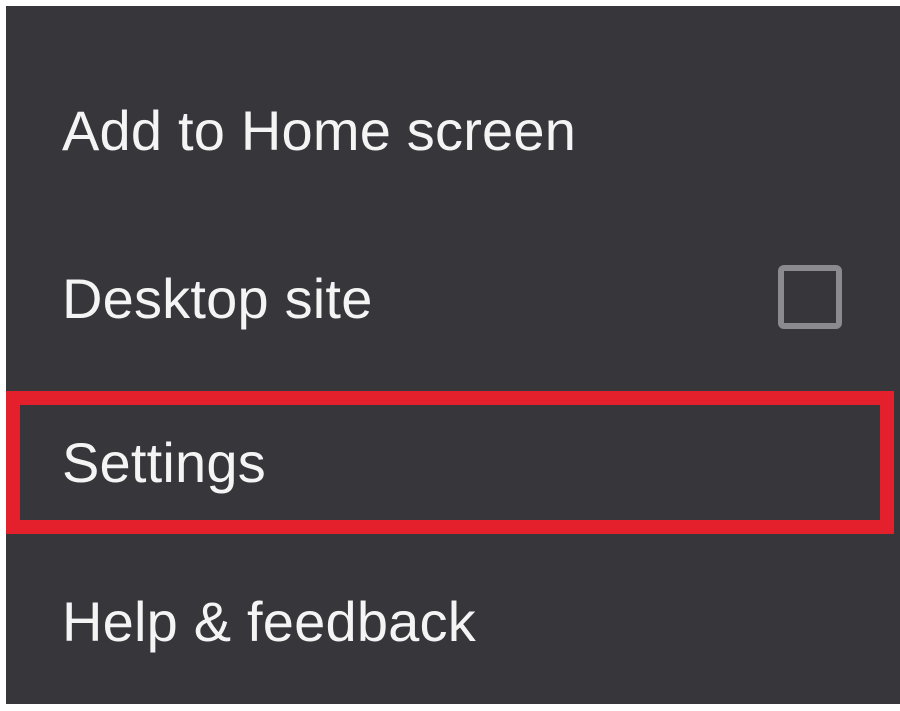  I want to click on desktop-site-checkbox, so click(810, 297).